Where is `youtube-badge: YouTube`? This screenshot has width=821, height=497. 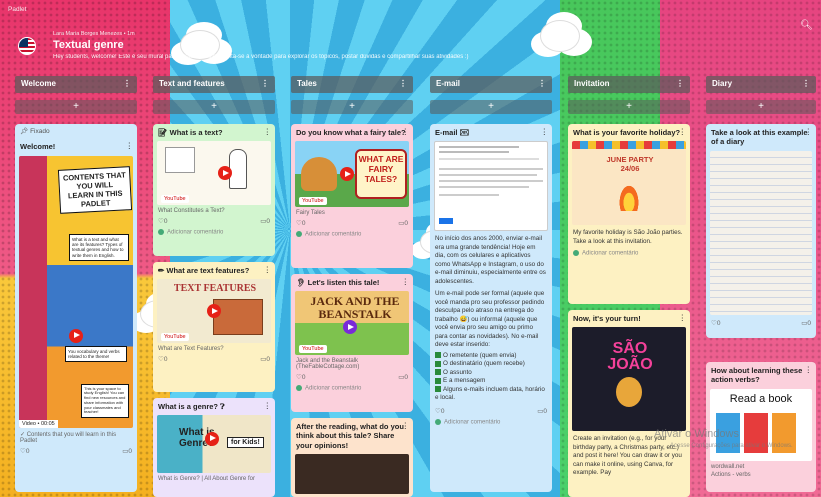
youtube-badge: YouTube is located at coordinates (175, 199).